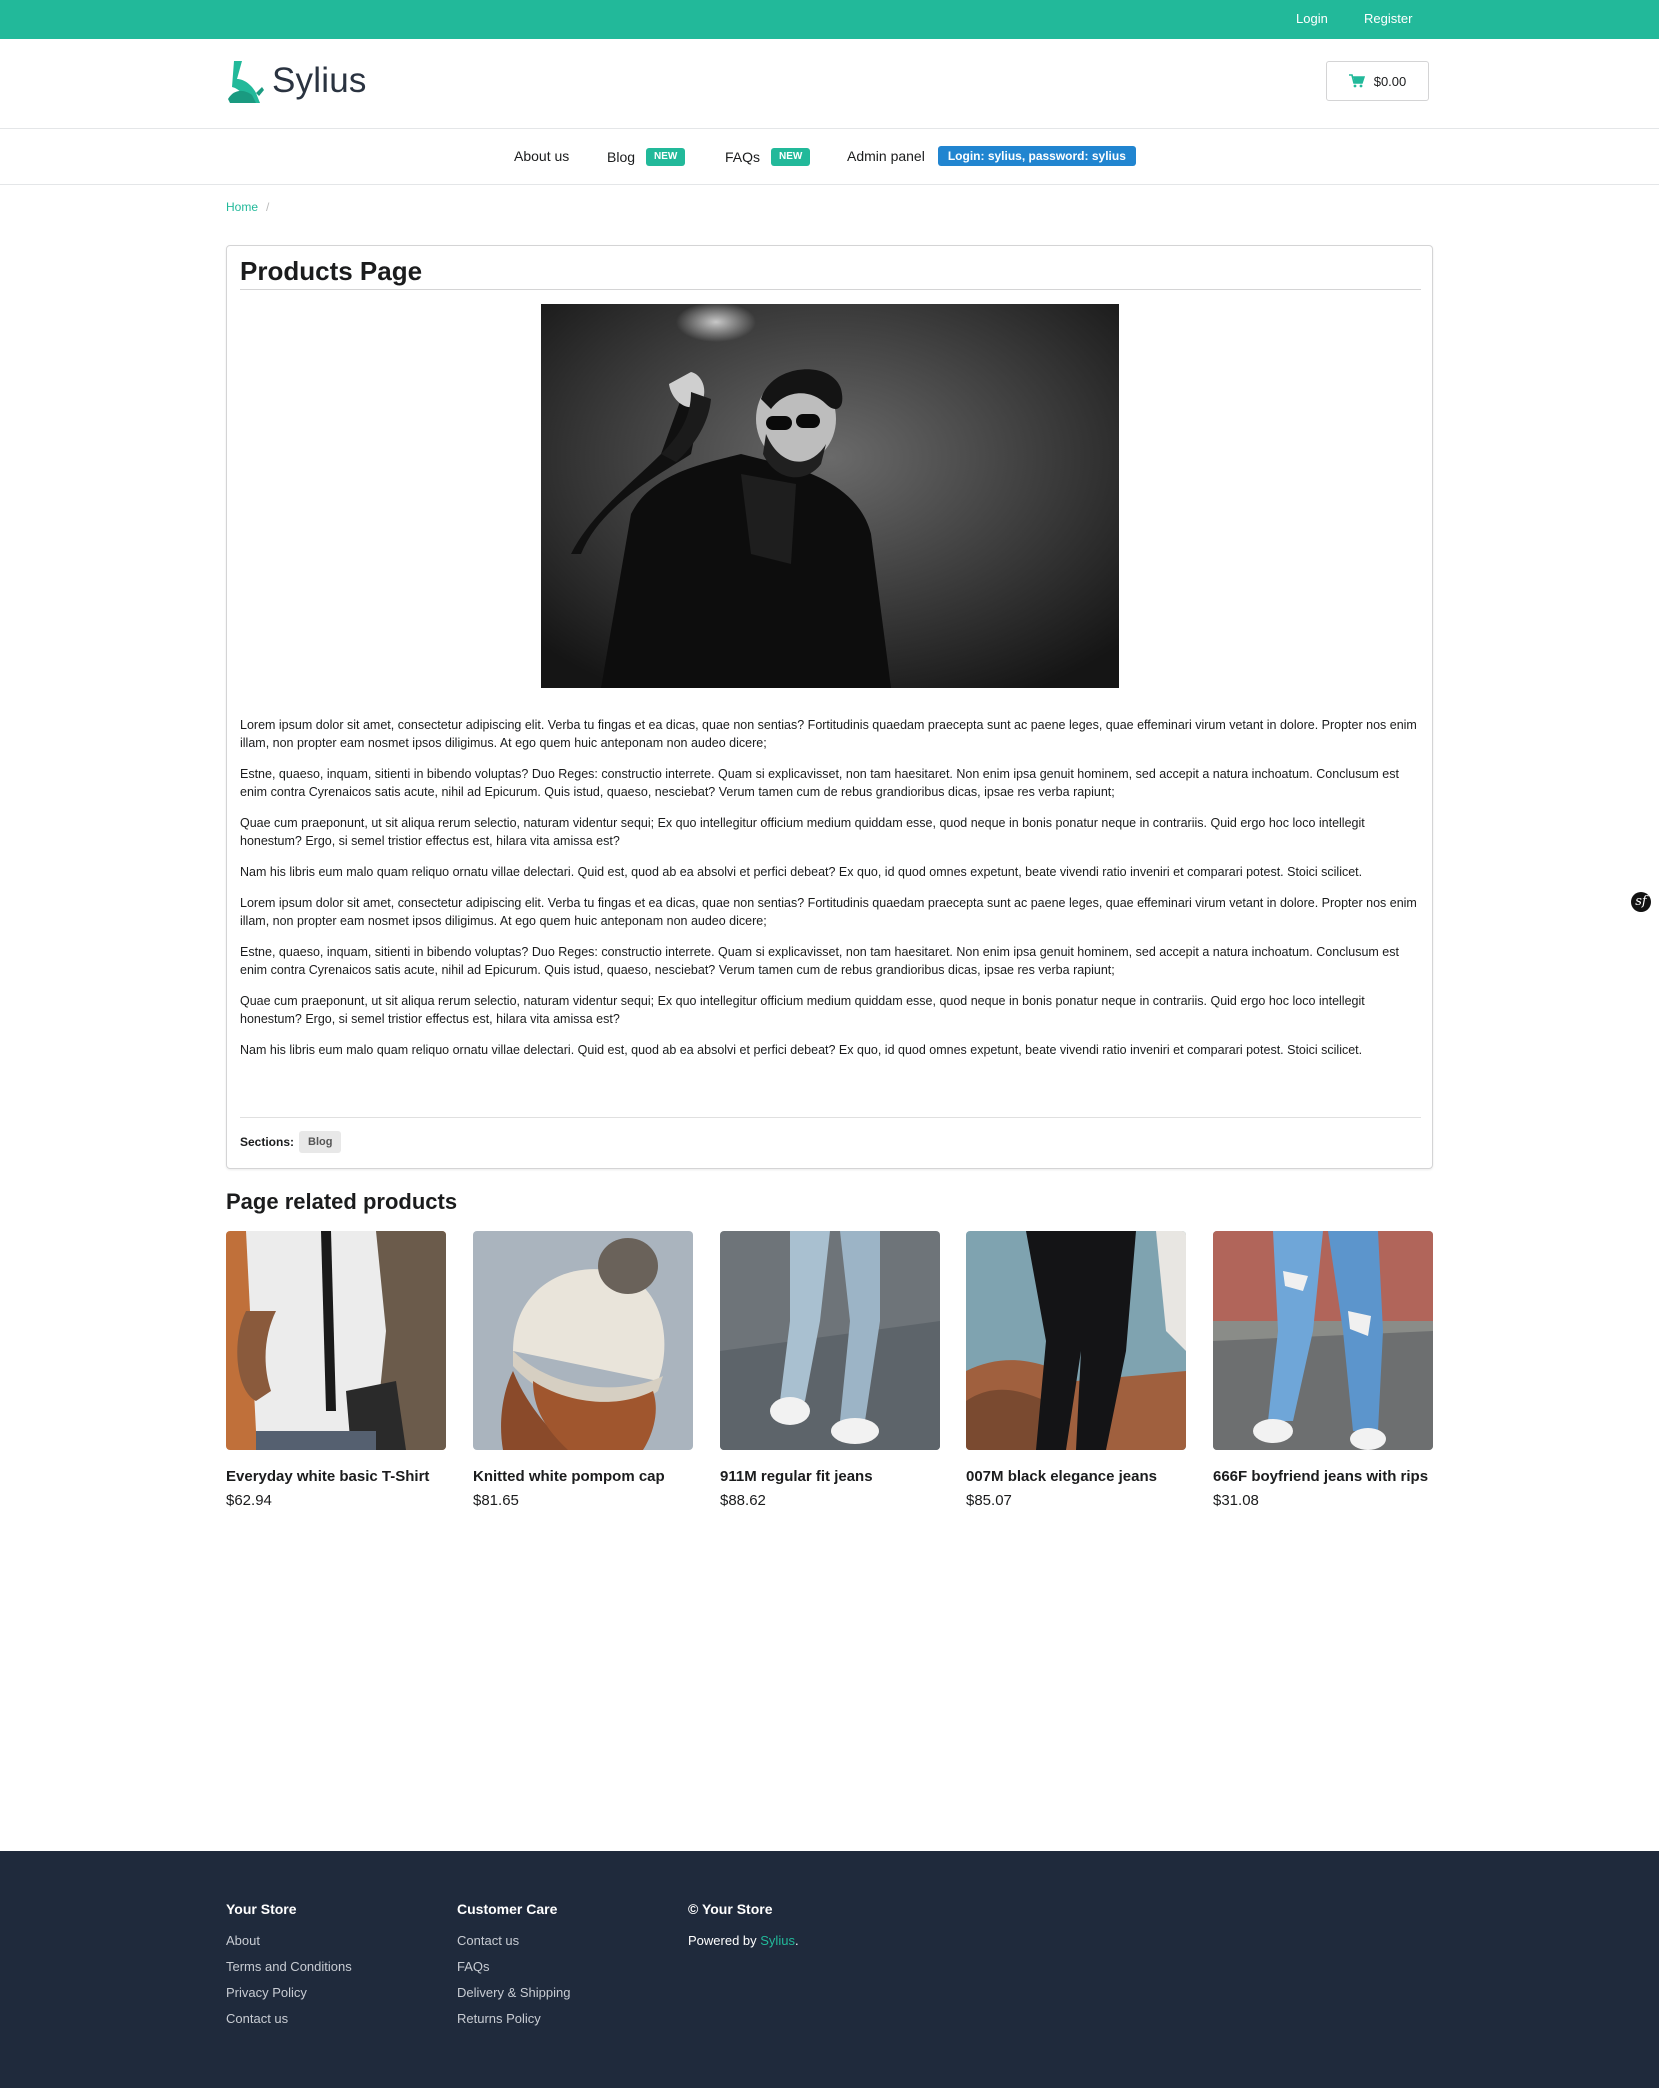 The height and width of the screenshot is (2088, 1659). Describe the element at coordinates (989, 1500) in the screenshot. I see `product-price: $85.07` at that location.